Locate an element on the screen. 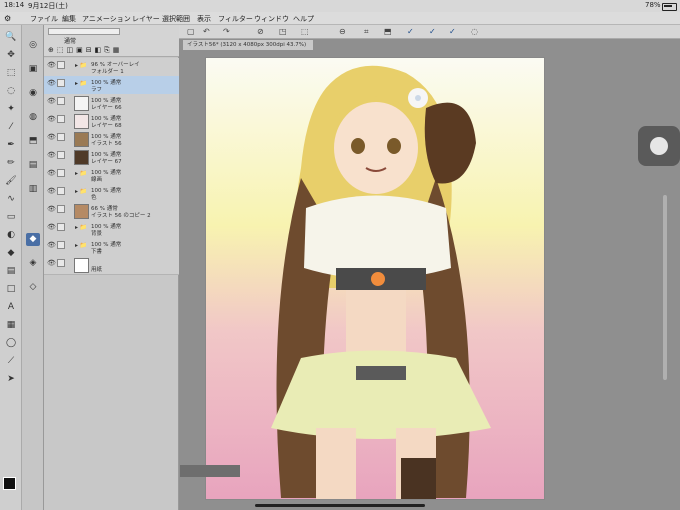 This screenshot has height=510, width=680. redo-icon: ↷ is located at coordinates (226, 31).